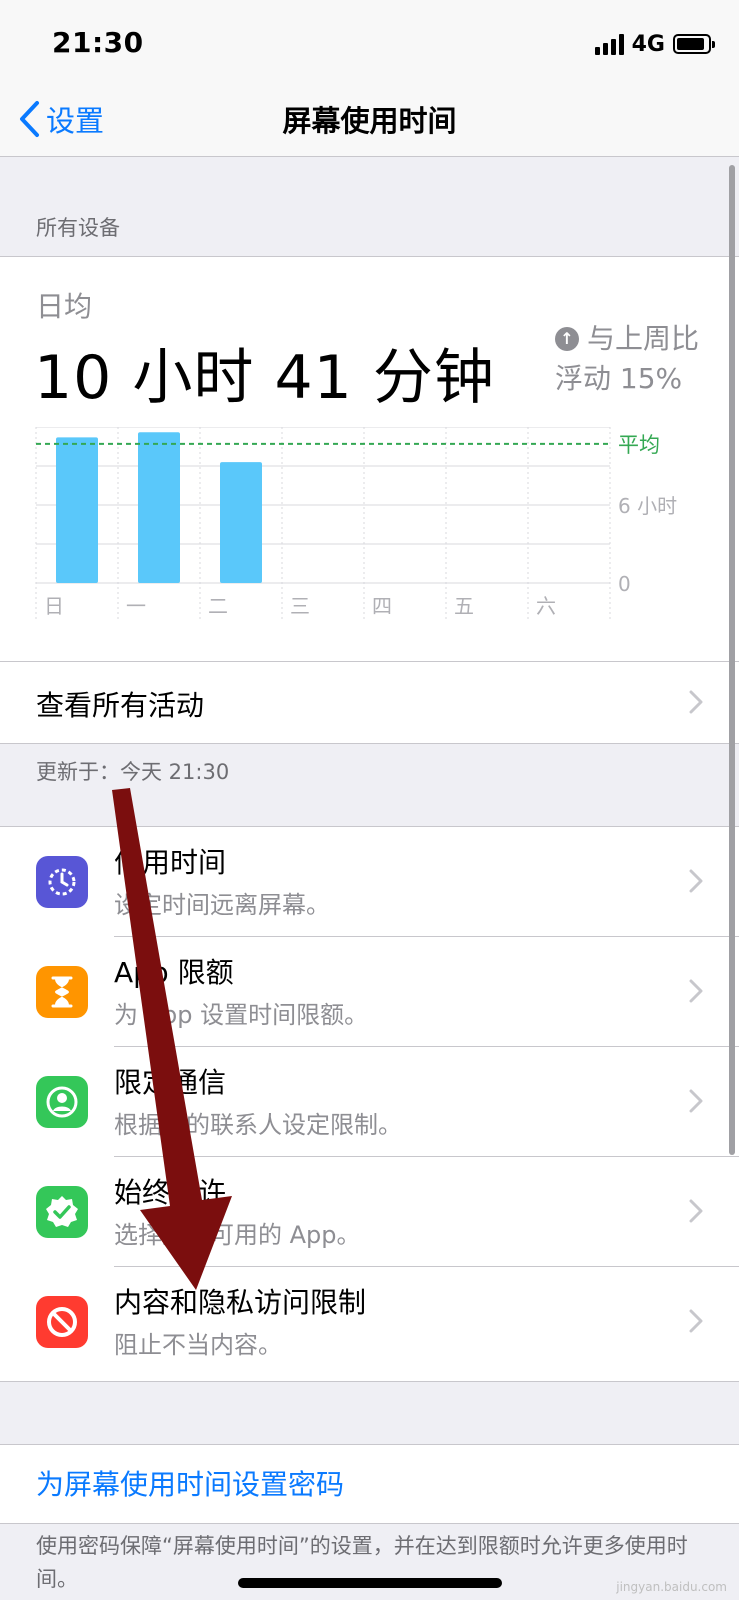 This screenshot has height=1600, width=739. Describe the element at coordinates (618, 378) in the screenshot. I see `comparison-value: 浮动 15%` at that location.